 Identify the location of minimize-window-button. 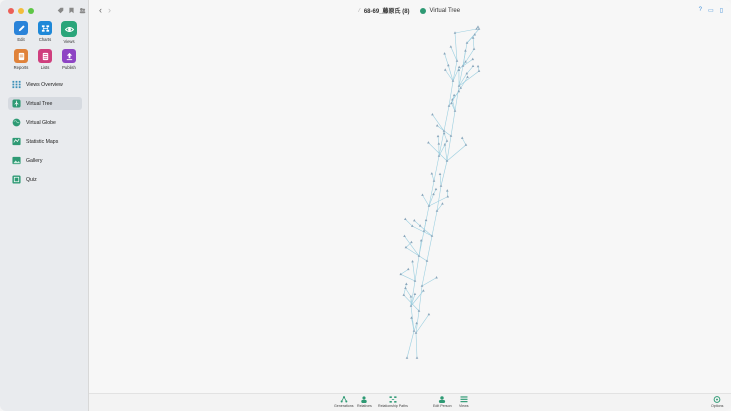
(21, 11).